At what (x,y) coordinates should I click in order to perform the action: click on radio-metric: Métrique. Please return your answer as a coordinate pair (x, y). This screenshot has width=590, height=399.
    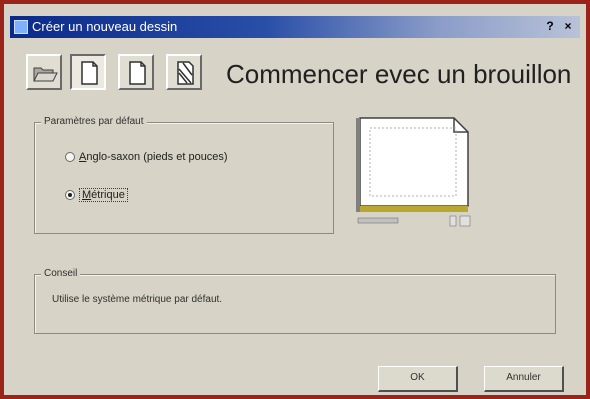
    Looking at the image, I should click on (96, 195).